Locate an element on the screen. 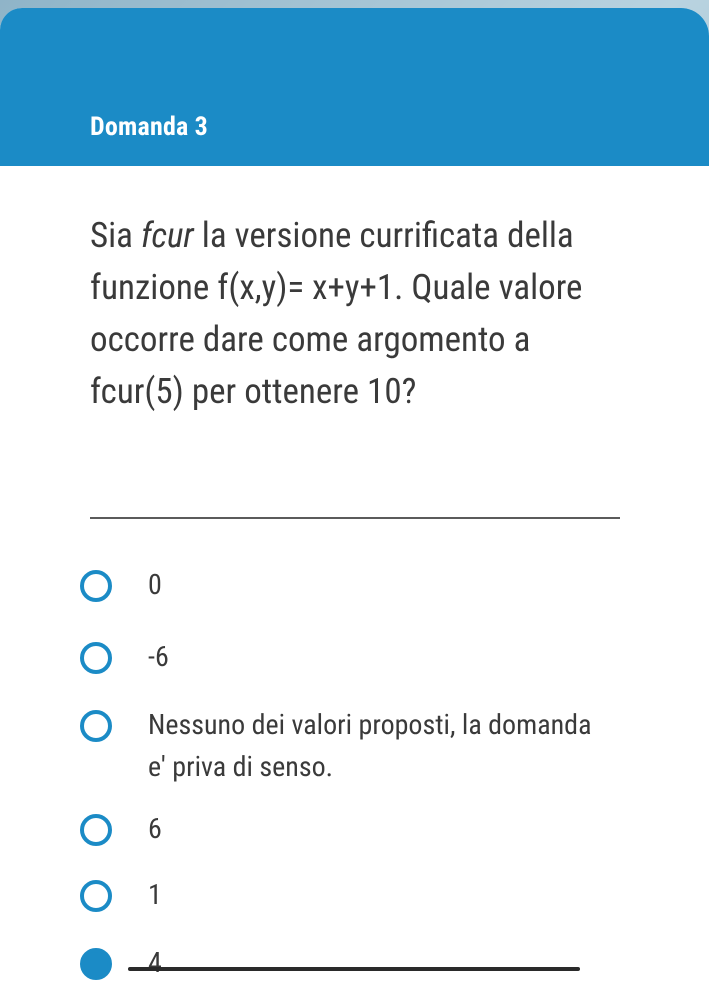 The height and width of the screenshot is (981, 709). answer-option-minus-6: -6 is located at coordinates (339, 659).